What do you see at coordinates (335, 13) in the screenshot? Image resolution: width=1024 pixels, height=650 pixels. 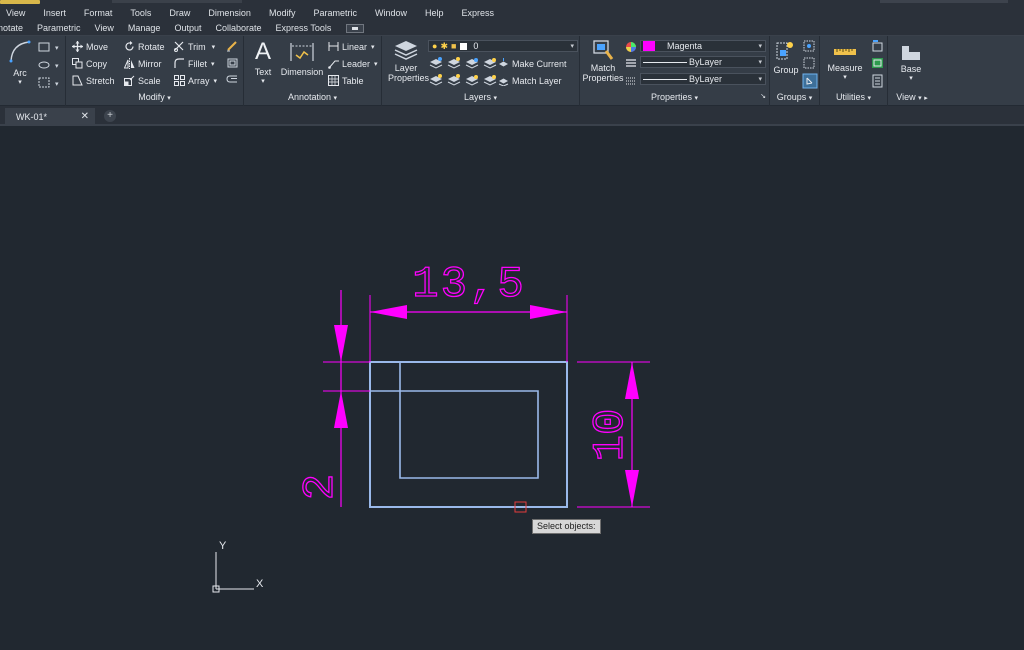 I see `menu-parametric: Parametric` at bounding box center [335, 13].